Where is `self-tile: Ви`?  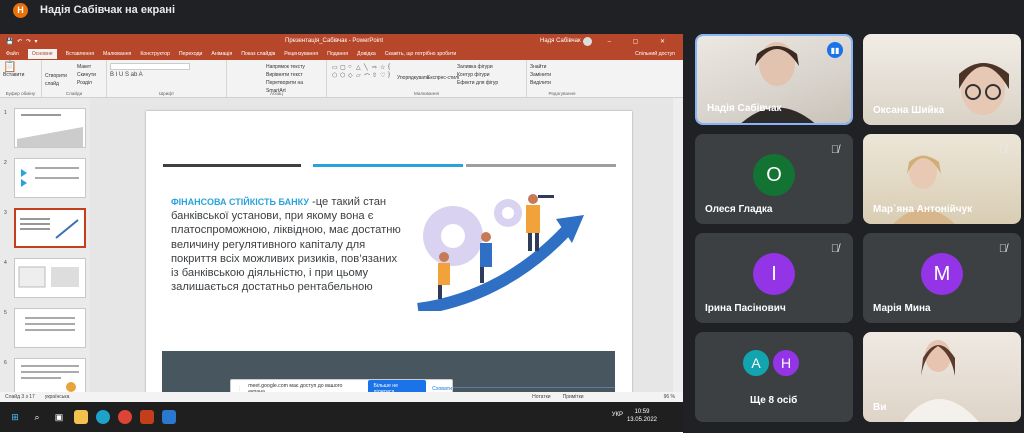 self-tile: Ви is located at coordinates (942, 377).